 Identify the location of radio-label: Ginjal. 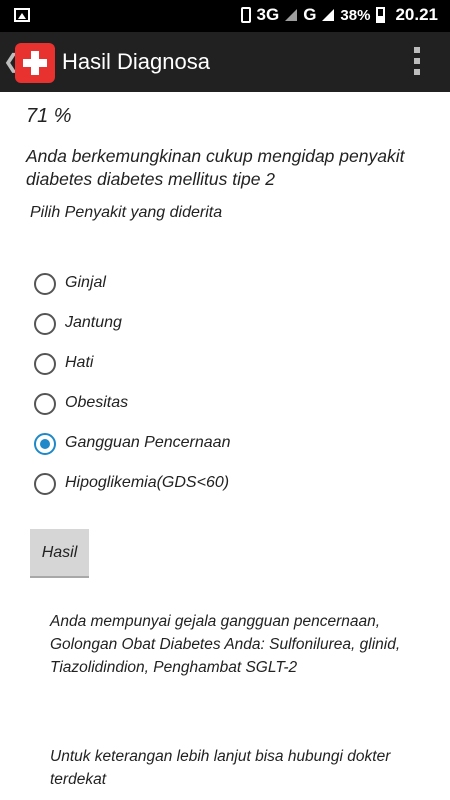
(85, 282).